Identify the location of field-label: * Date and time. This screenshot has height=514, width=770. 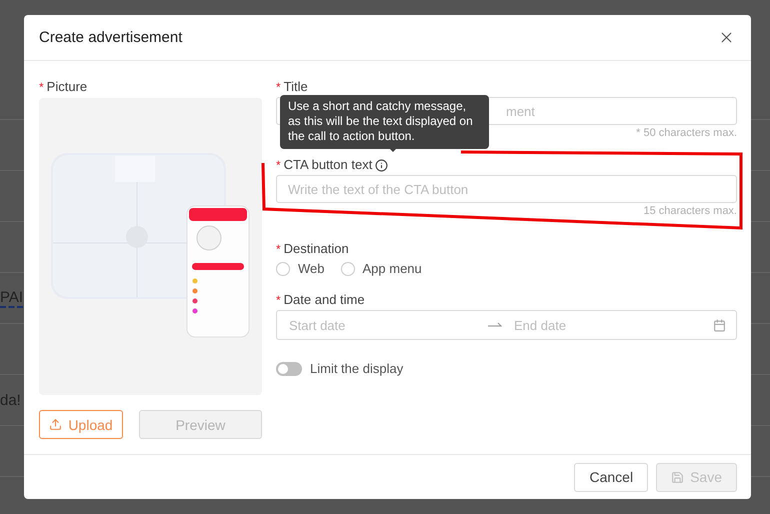
(506, 300).